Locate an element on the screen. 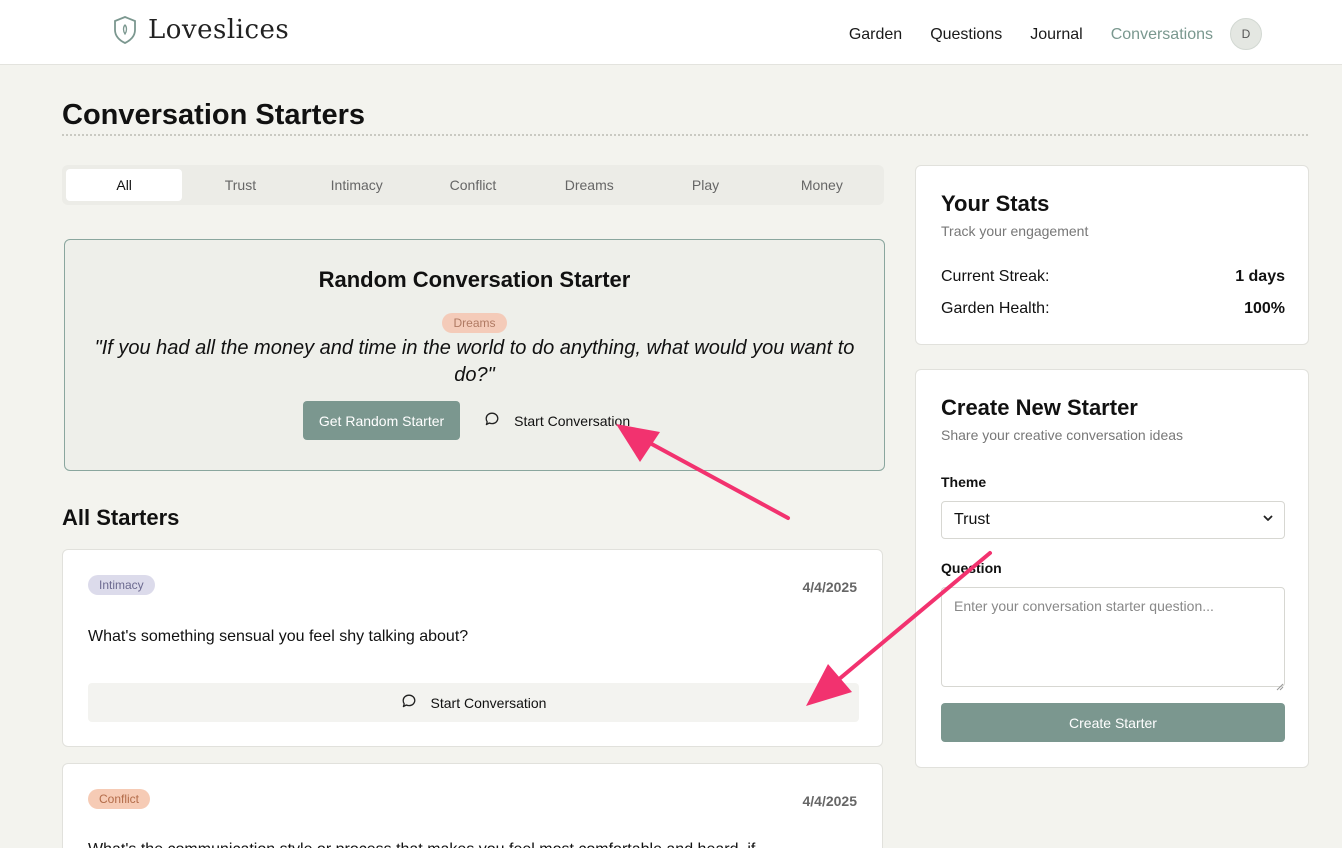  brand-name: Loveslices is located at coordinates (219, 30).